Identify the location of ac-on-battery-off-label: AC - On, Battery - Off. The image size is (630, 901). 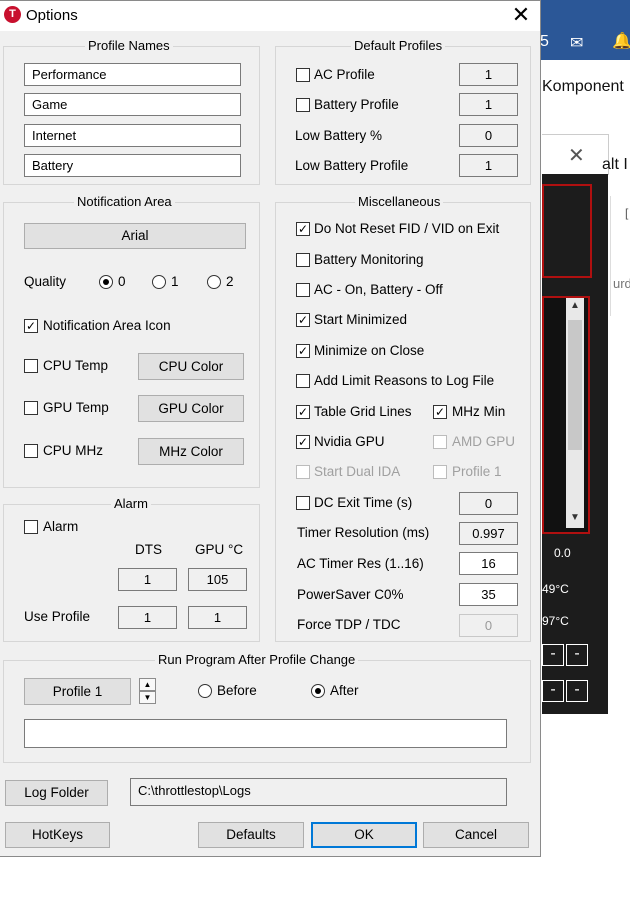
(378, 289).